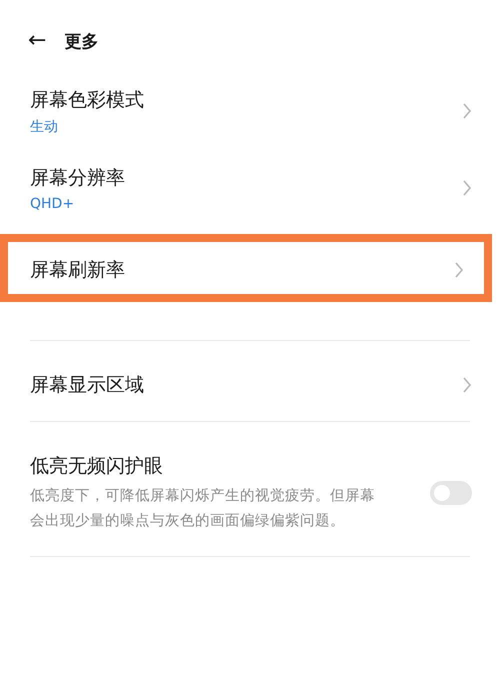 The height and width of the screenshot is (697, 500). Describe the element at coordinates (246, 268) in the screenshot. I see `settings-row: 屏幕刷新率` at that location.